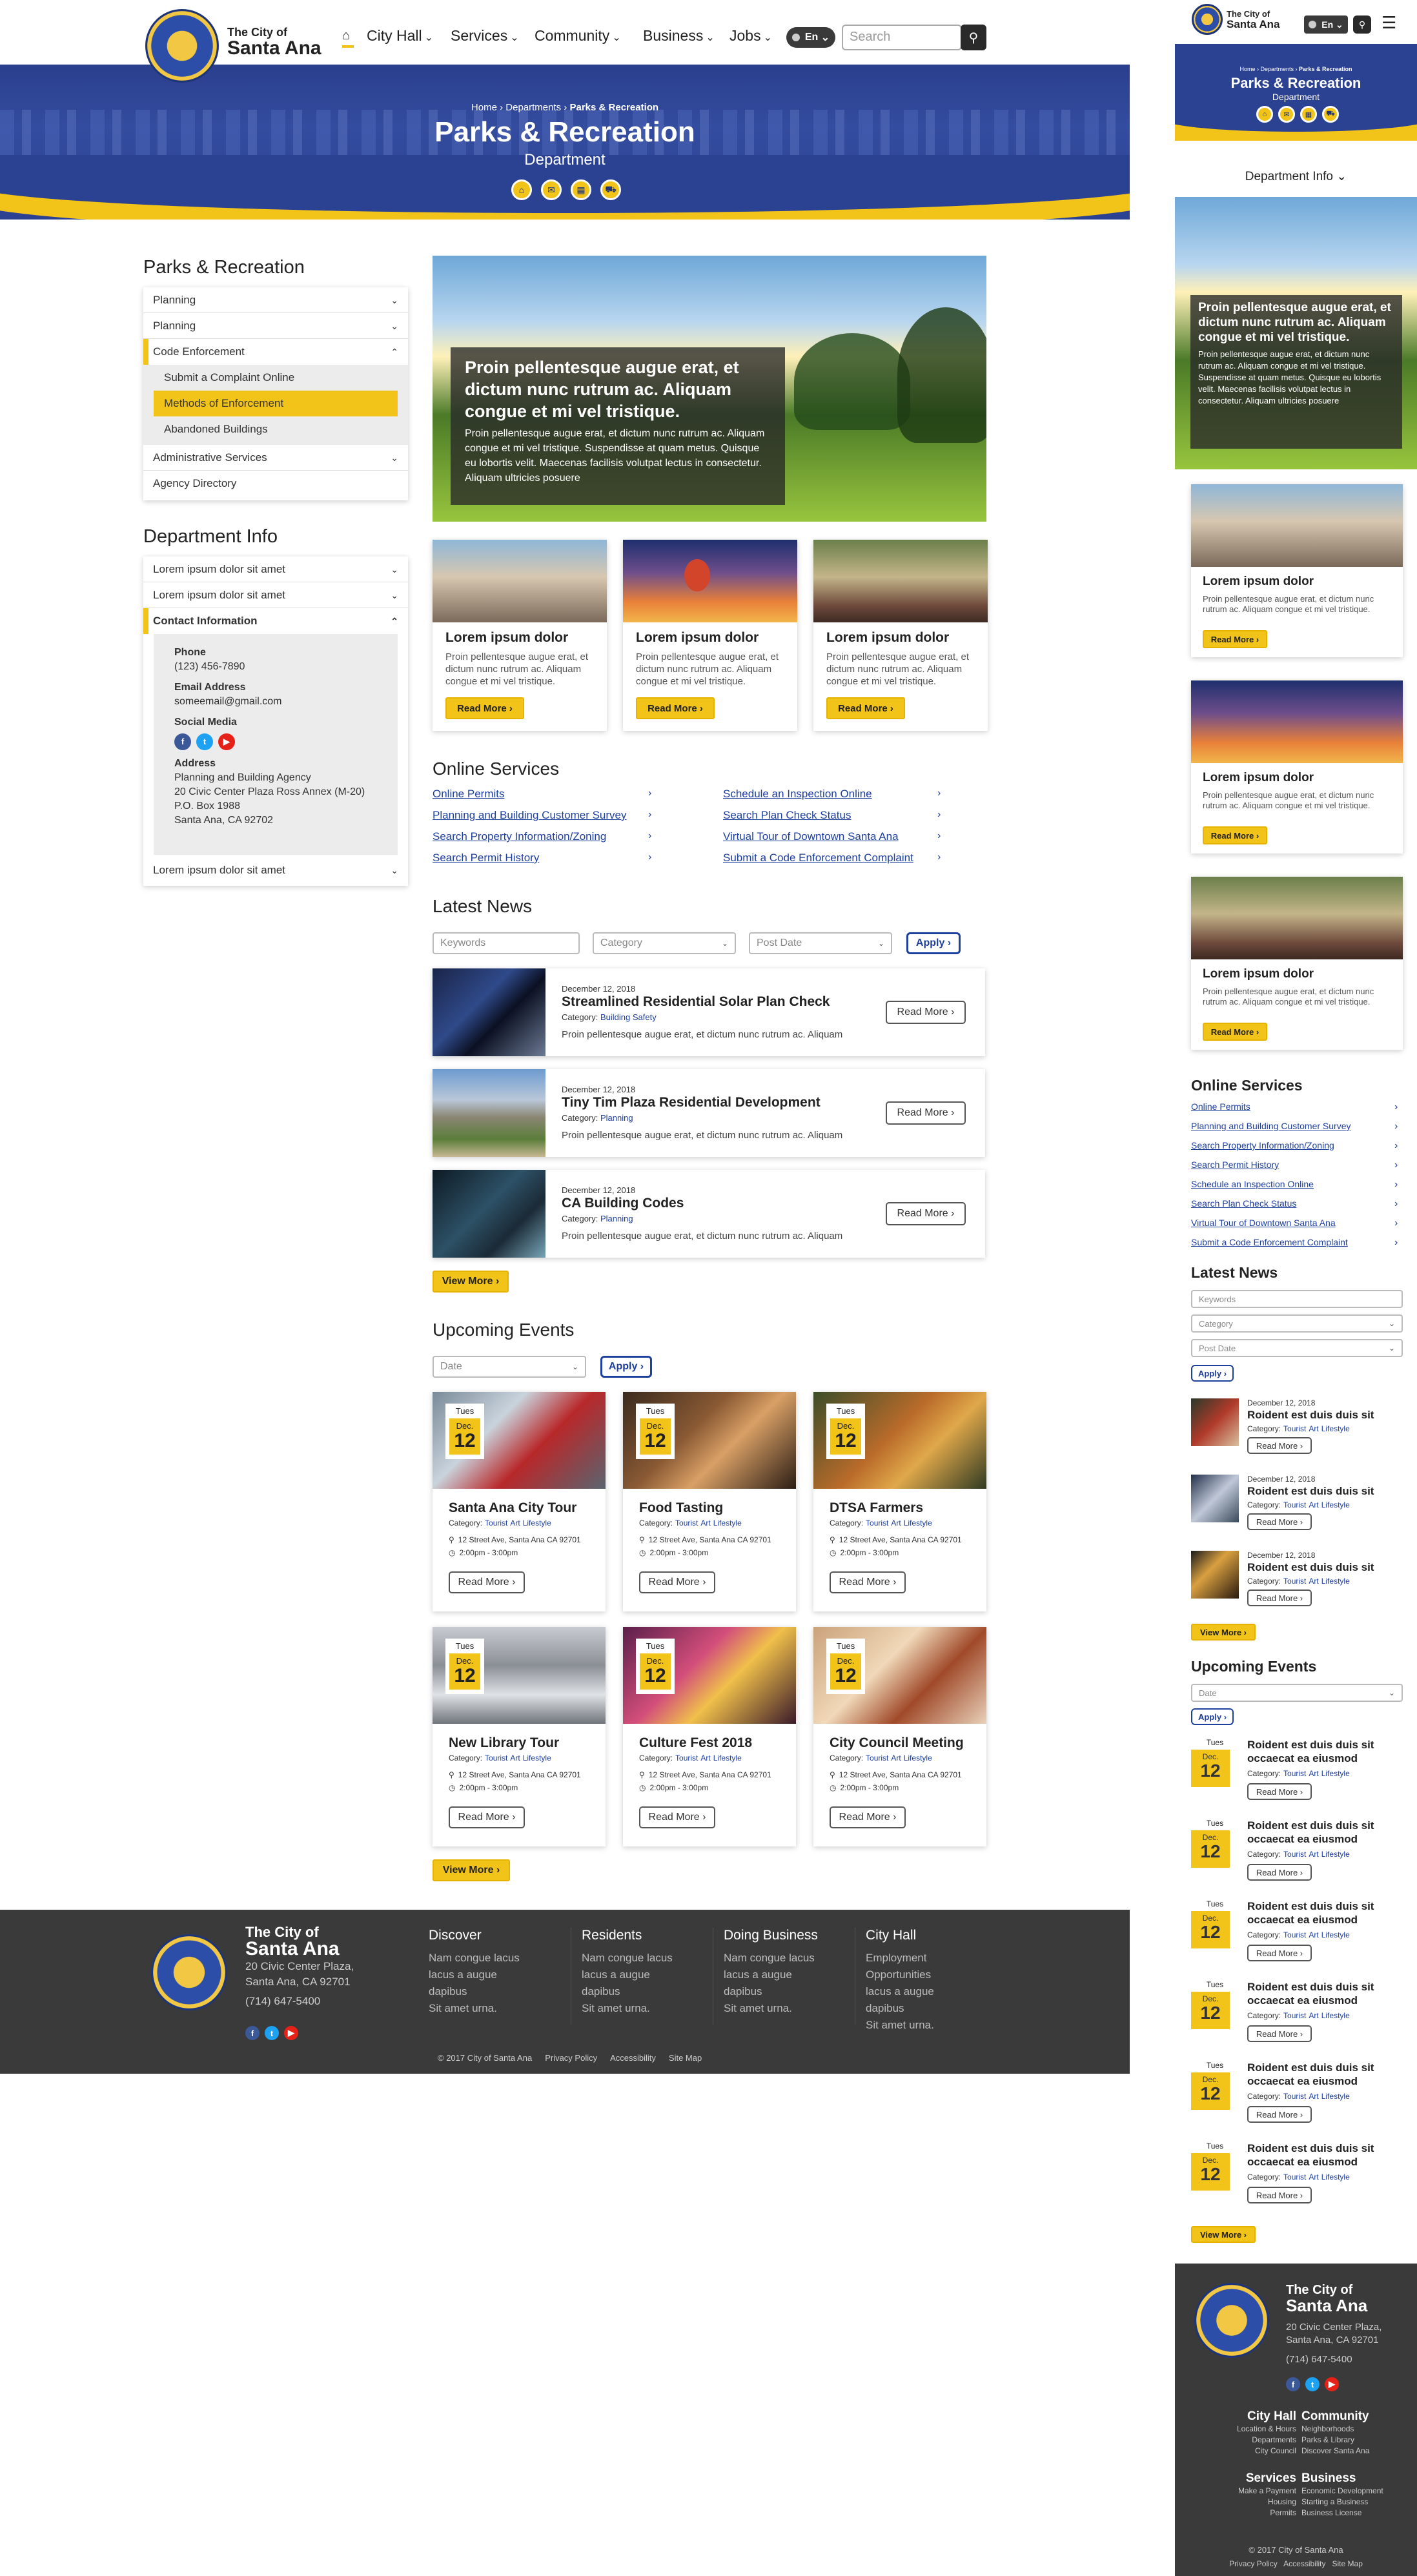 The width and height of the screenshot is (1417, 2576). Describe the element at coordinates (810, 38) in the screenshot. I see `language-selector: En ⌄` at that location.